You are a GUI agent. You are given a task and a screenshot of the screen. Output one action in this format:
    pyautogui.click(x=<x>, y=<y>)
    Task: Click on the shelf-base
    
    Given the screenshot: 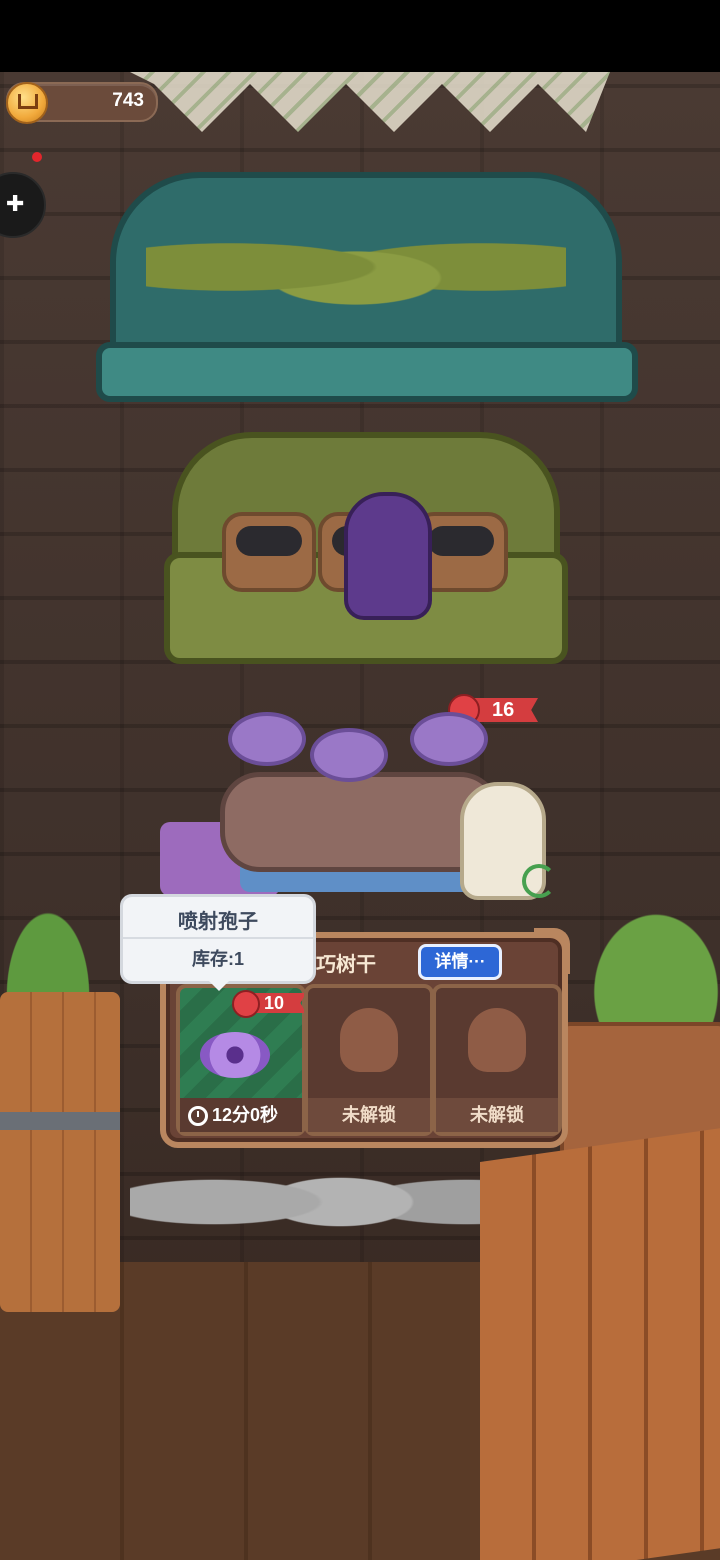 What is the action you would take?
    pyautogui.click(x=367, y=372)
    